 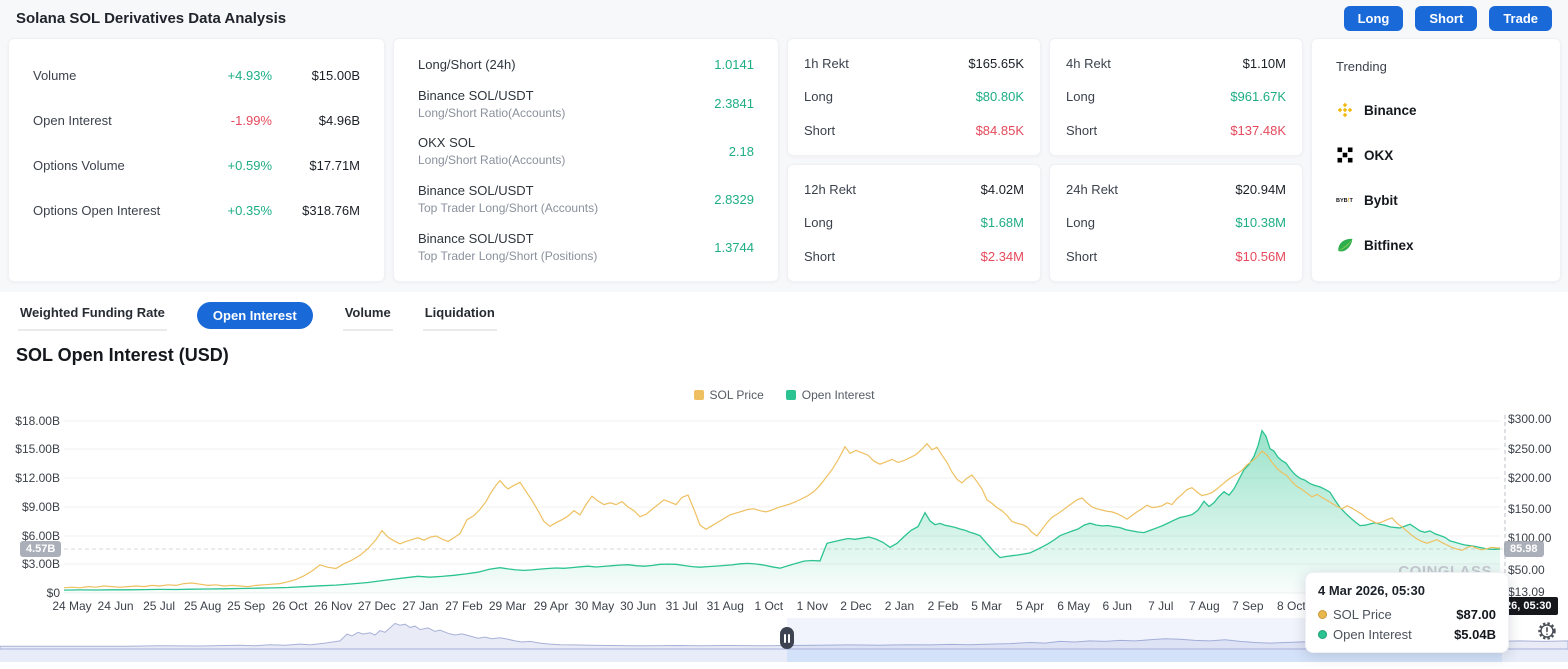 What do you see at coordinates (1547, 631) in the screenshot?
I see `settings-gear-icon` at bounding box center [1547, 631].